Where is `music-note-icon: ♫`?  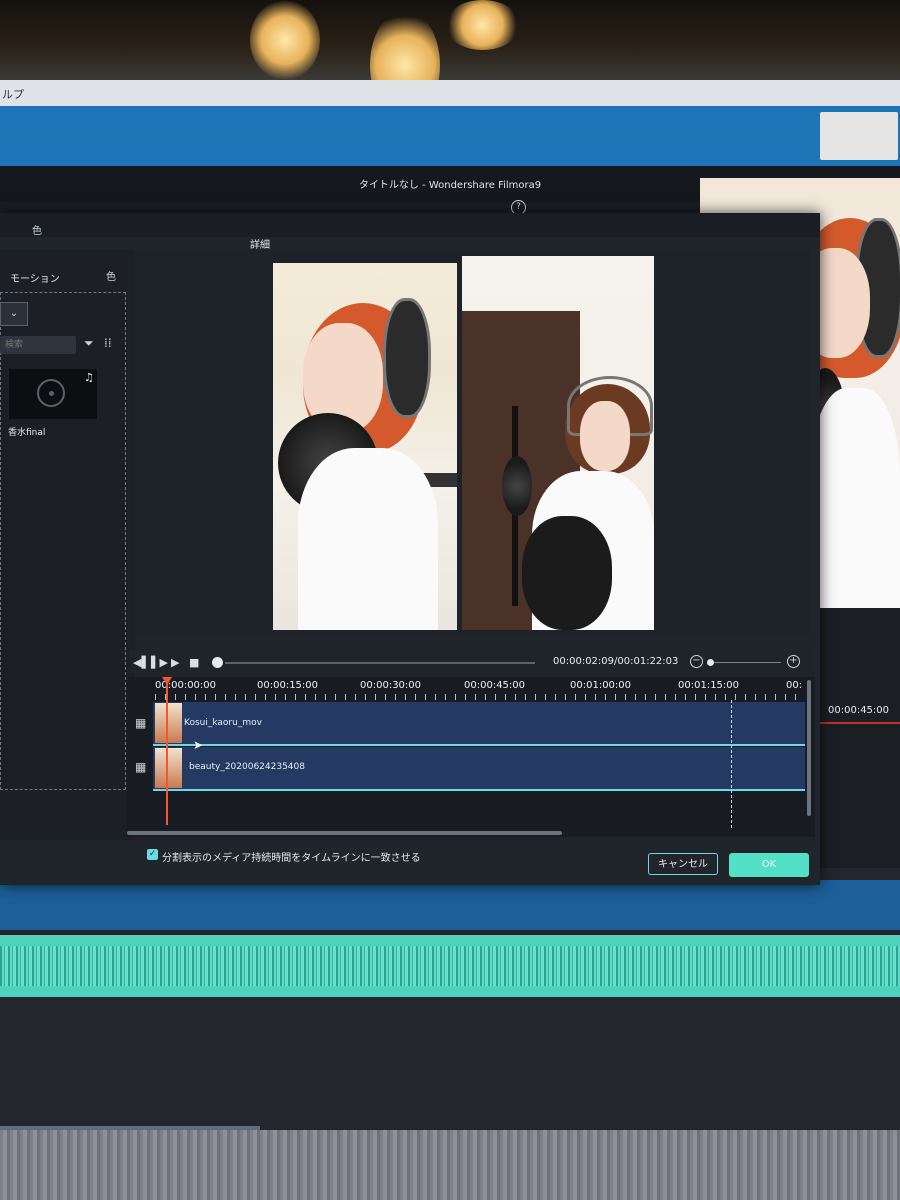 music-note-icon: ♫ is located at coordinates (89, 377).